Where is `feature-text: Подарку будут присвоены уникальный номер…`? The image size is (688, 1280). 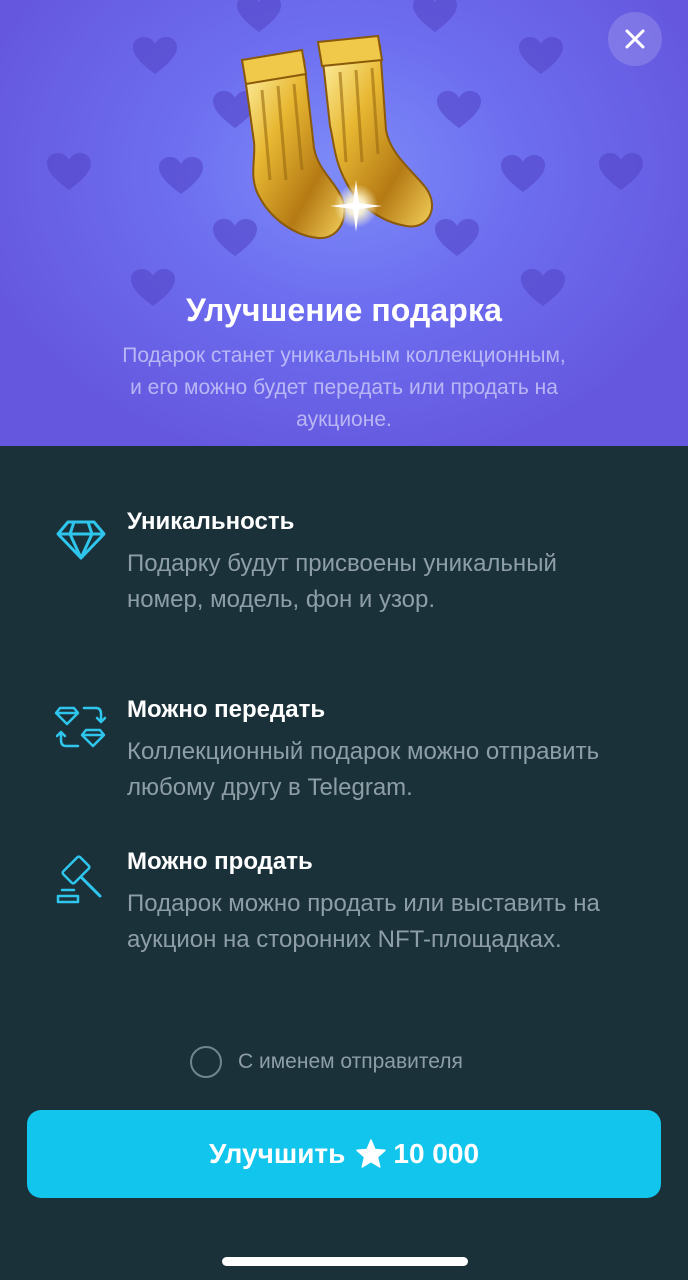 feature-text: Подарку будут присвоены уникальный номер… is located at coordinates (342, 581).